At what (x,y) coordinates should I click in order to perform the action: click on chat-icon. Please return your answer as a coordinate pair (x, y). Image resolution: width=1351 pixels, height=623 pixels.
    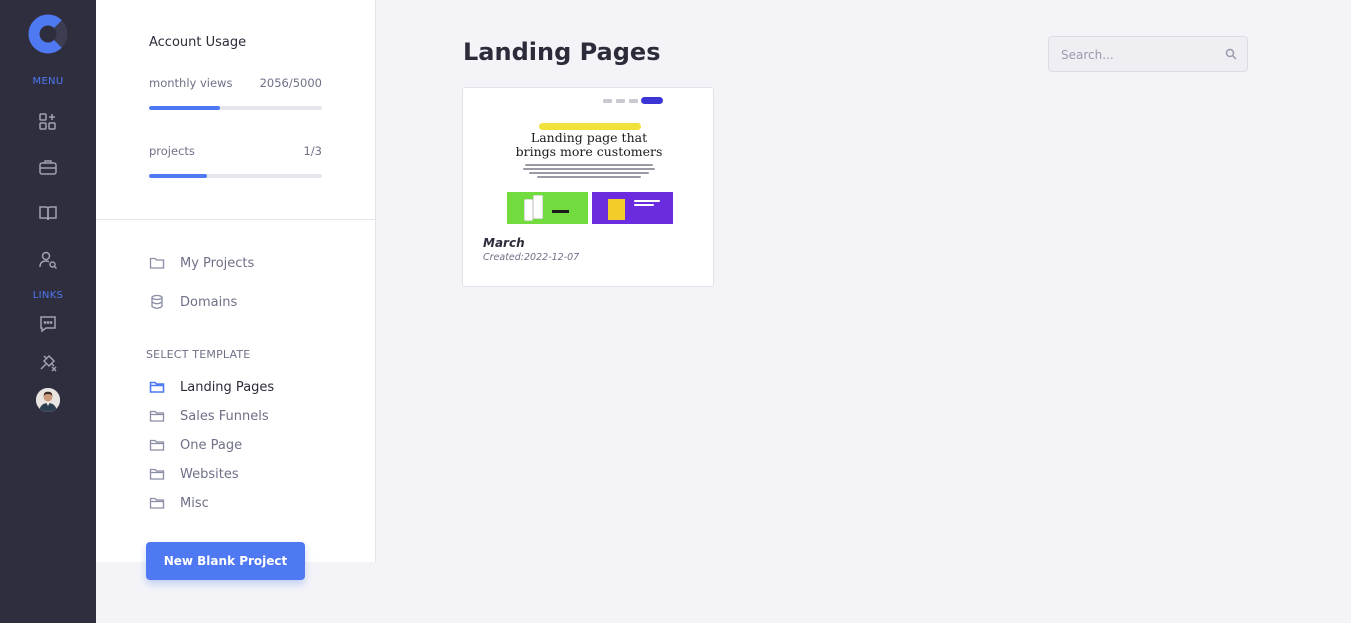
    Looking at the image, I should click on (48, 324).